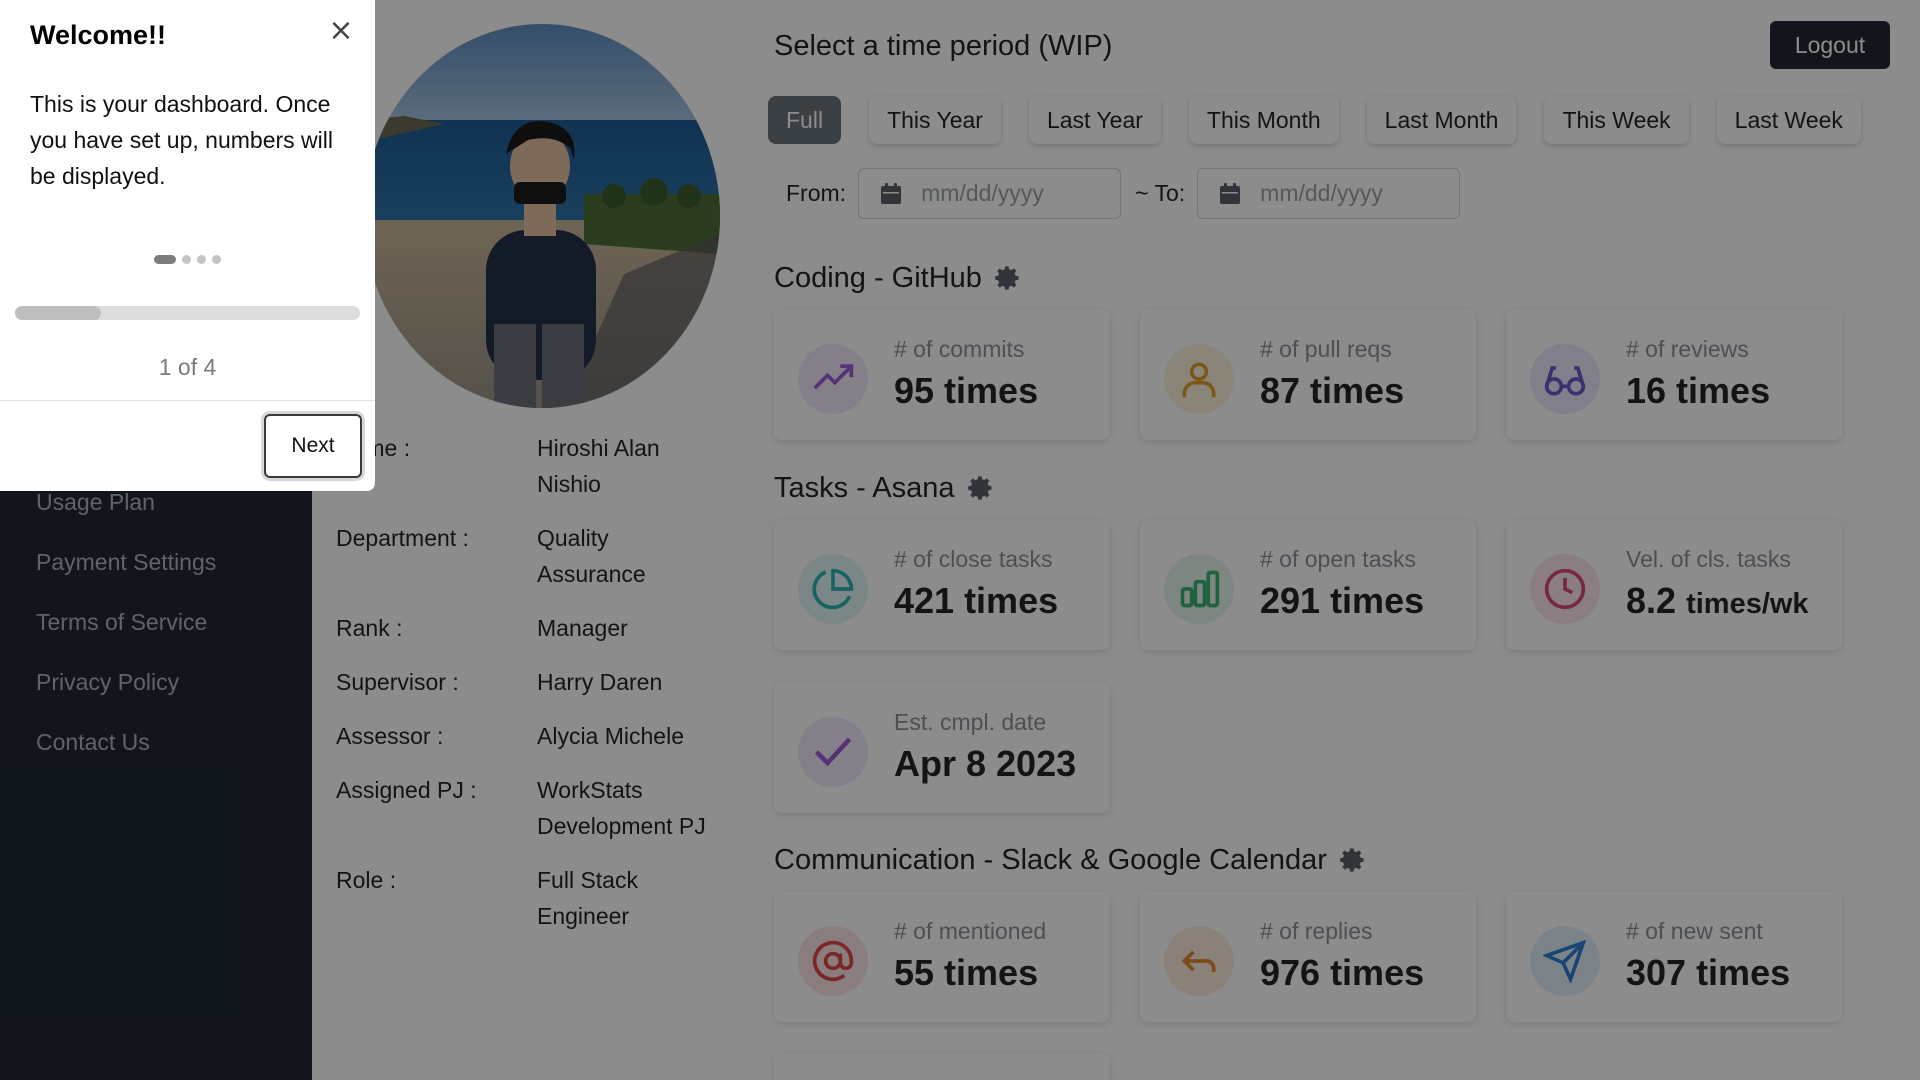 The height and width of the screenshot is (1080, 1920). Describe the element at coordinates (58, 313) in the screenshot. I see `tour-progress-fill` at that location.